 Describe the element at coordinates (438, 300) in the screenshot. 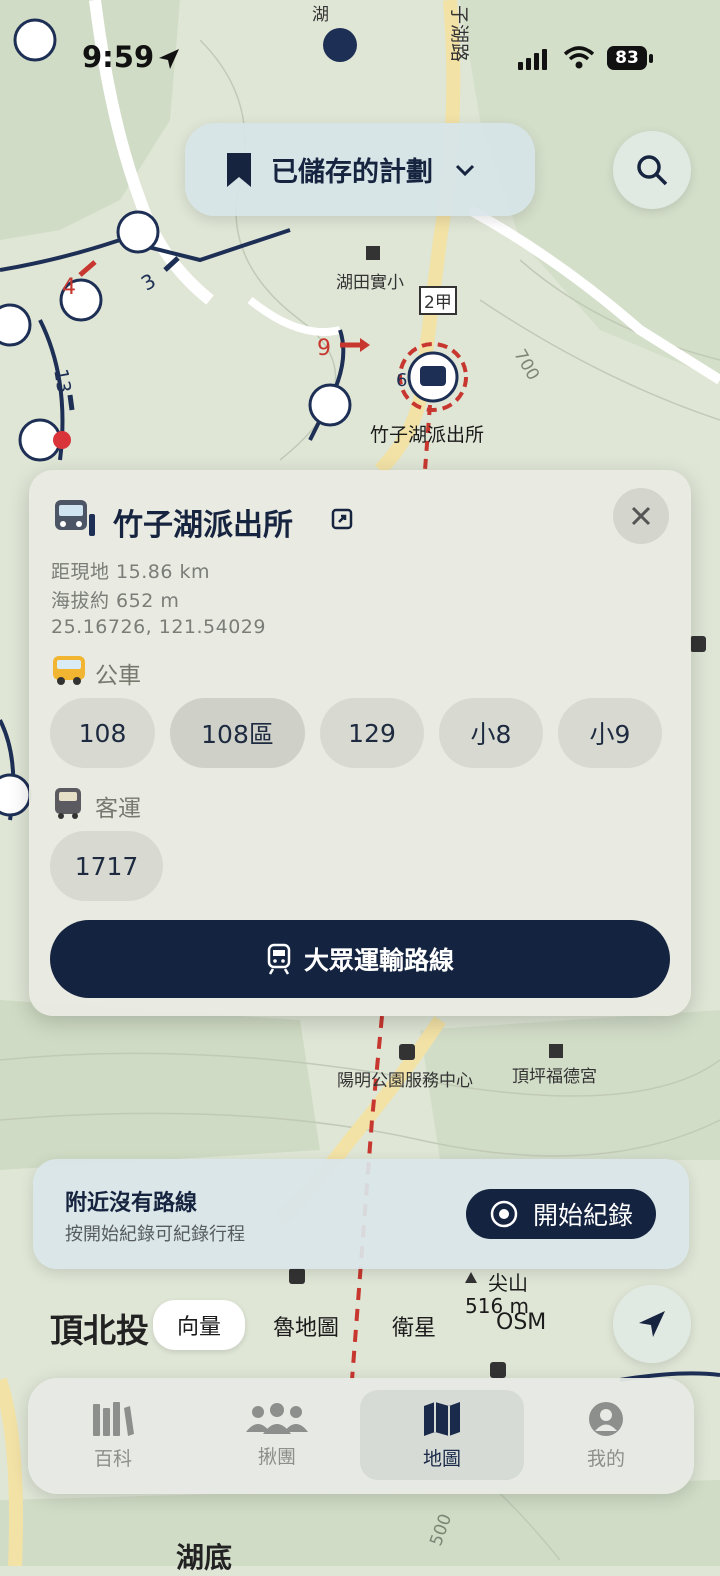

I see `road-shield: 2甲` at that location.